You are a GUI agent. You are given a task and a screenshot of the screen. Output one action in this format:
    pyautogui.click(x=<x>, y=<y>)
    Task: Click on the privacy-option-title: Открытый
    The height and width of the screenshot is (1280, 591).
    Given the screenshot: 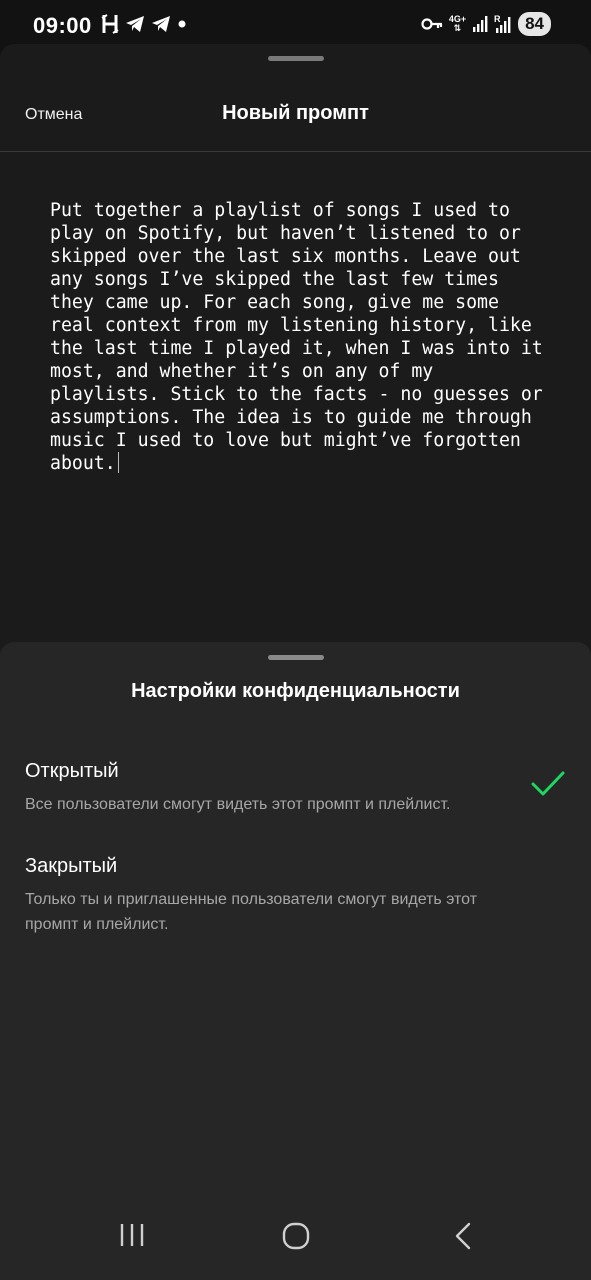 What is the action you would take?
    pyautogui.click(x=72, y=771)
    